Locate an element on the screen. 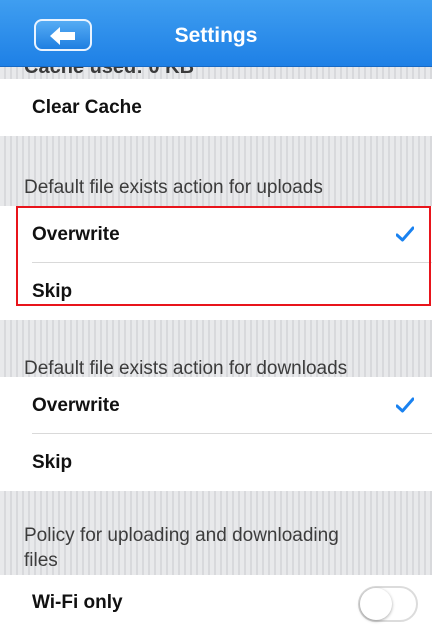  nav-bar: Settings is located at coordinates (216, 33).